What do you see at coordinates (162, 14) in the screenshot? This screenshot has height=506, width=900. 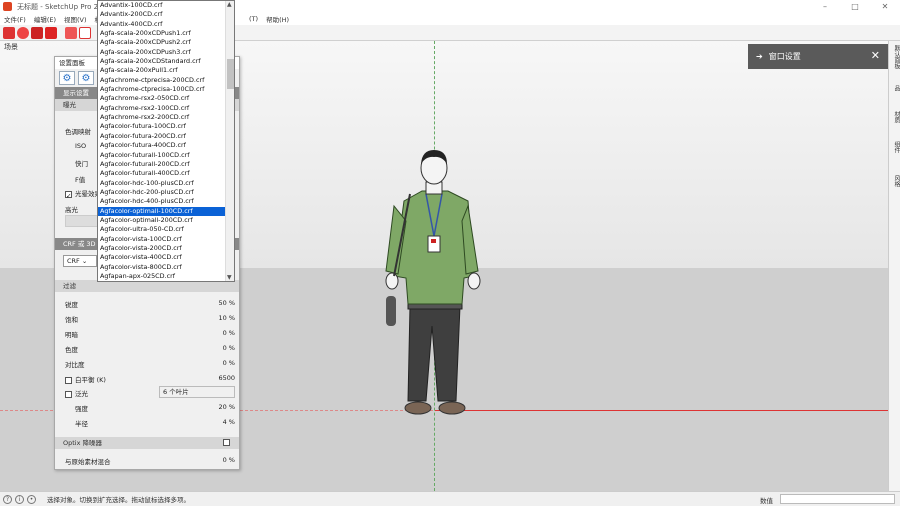 I see `crf-option: Advantix-200CD.crf` at bounding box center [162, 14].